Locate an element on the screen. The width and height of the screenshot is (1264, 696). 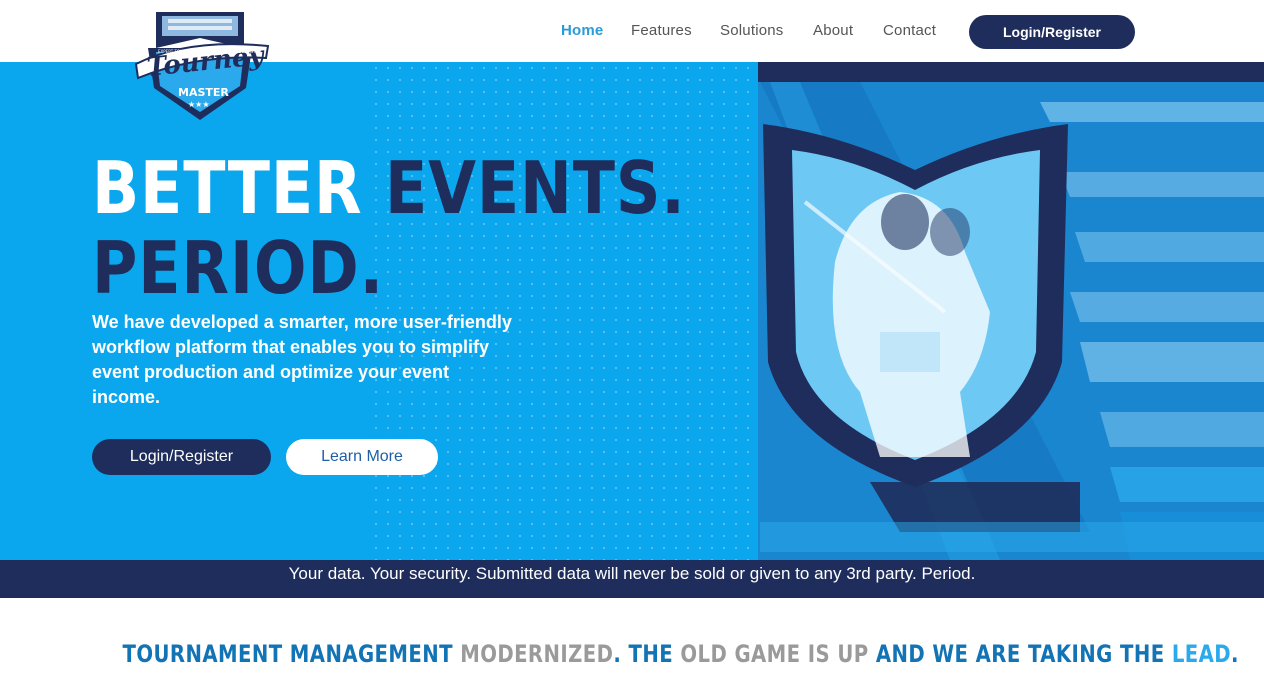
tagline-part4: OLD GAME IS UP is located at coordinates (774, 654).